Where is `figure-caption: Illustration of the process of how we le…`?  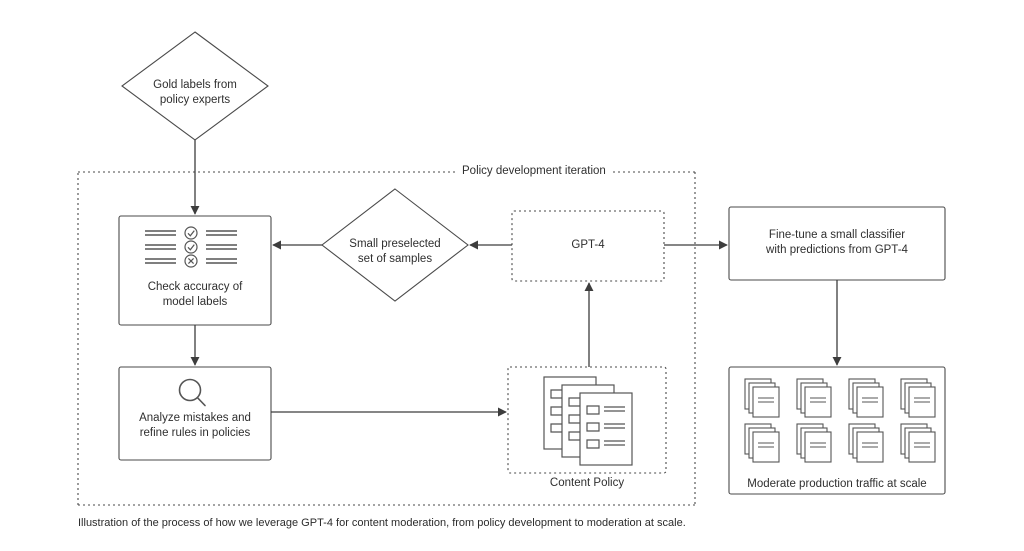 figure-caption: Illustration of the process of how we le… is located at coordinates (382, 523).